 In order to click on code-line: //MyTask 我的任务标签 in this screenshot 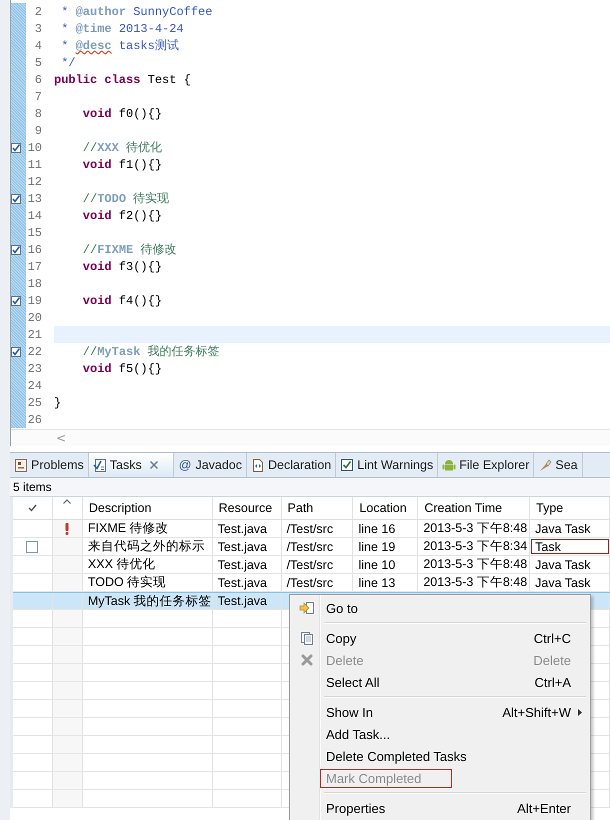, I will do `click(151, 352)`.